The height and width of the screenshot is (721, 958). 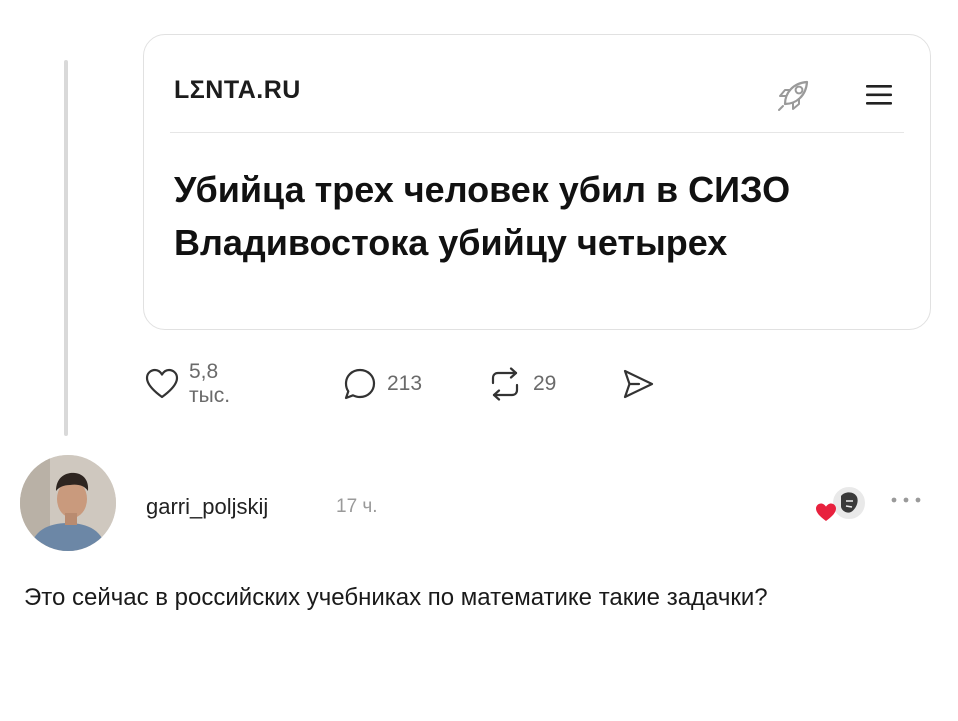 I want to click on avatar, so click(x=68, y=503).